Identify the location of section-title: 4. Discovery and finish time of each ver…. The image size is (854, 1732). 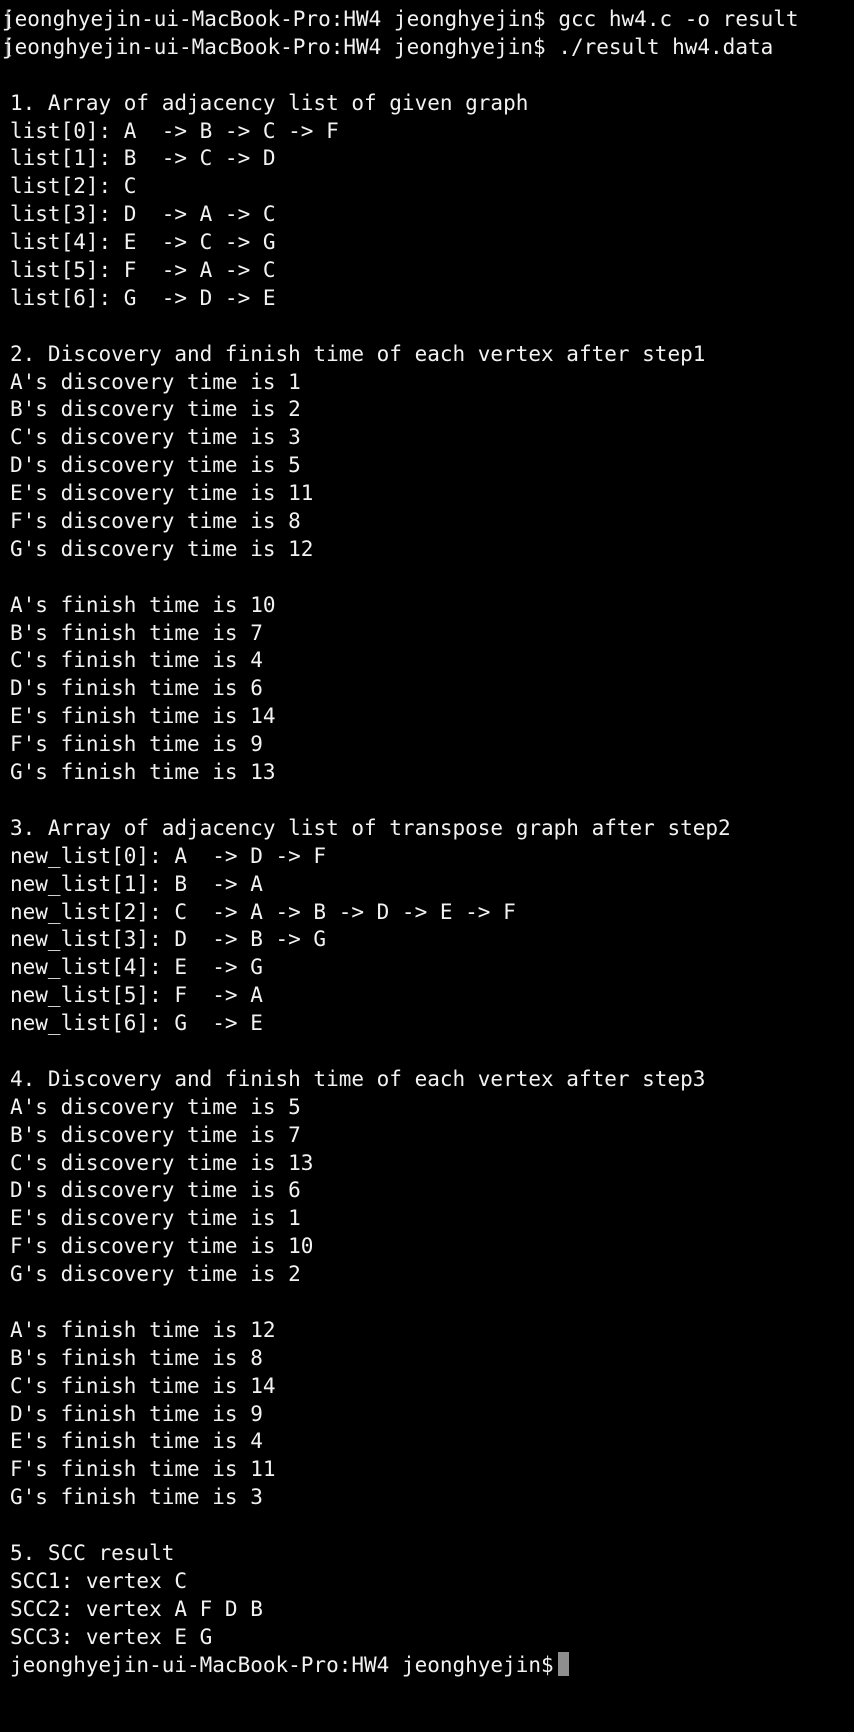
(358, 1078).